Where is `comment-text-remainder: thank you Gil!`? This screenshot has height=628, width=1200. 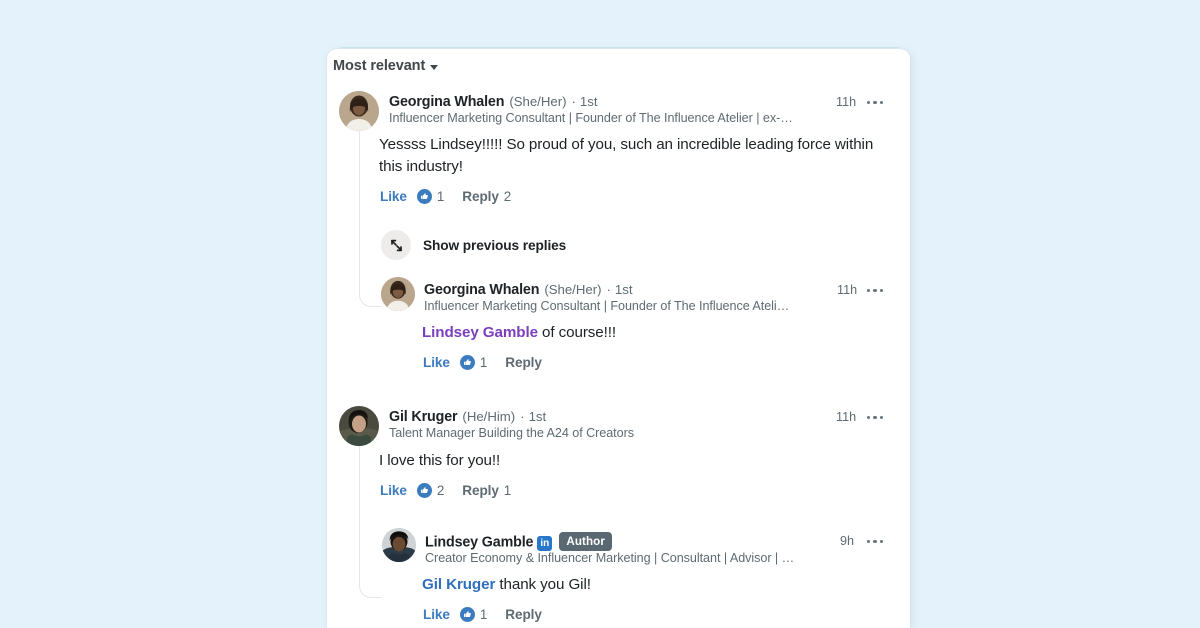
comment-text-remainder: thank you Gil! is located at coordinates (543, 584).